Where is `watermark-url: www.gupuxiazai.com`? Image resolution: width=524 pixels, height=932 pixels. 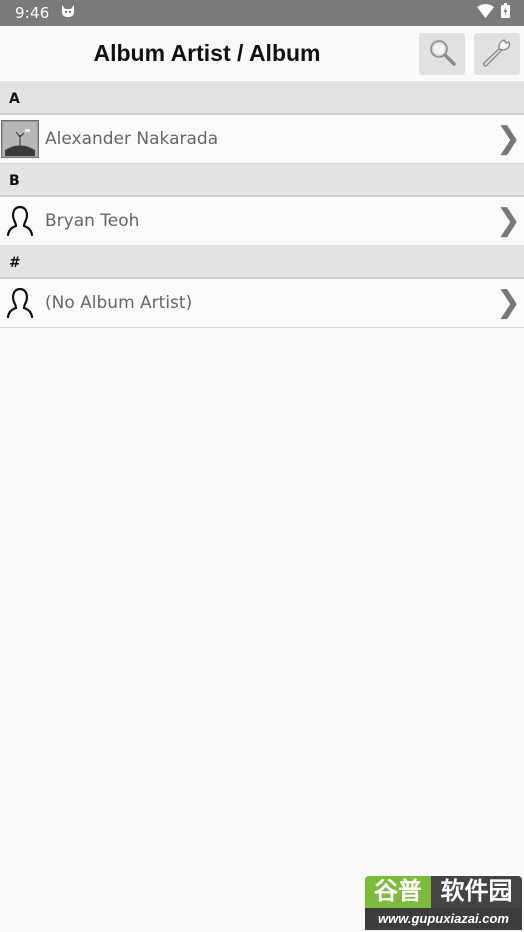
watermark-url: www.gupuxiazai.com is located at coordinates (443, 919).